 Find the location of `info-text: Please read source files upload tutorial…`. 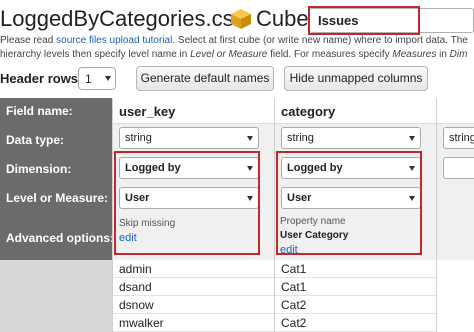

info-text: Please read source files upload tutorial… is located at coordinates (237, 48).